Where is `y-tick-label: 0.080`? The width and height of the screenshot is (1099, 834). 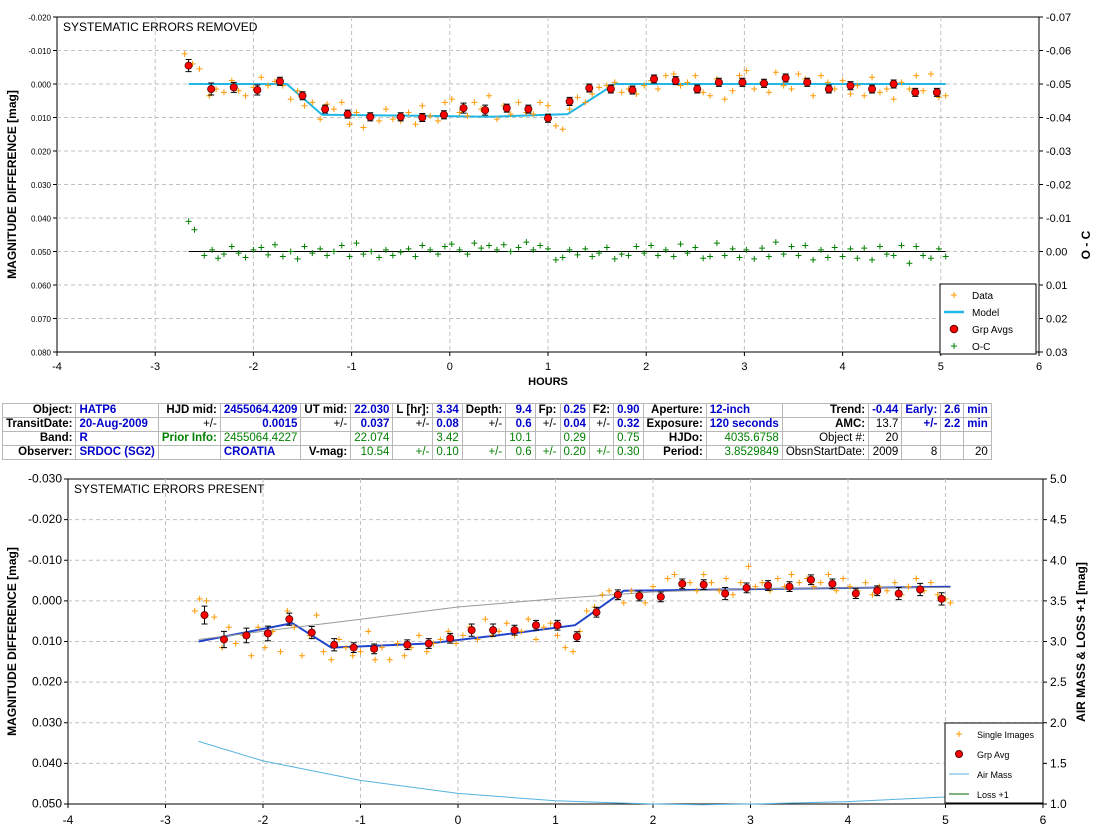 y-tick-label: 0.080 is located at coordinates (41, 353).